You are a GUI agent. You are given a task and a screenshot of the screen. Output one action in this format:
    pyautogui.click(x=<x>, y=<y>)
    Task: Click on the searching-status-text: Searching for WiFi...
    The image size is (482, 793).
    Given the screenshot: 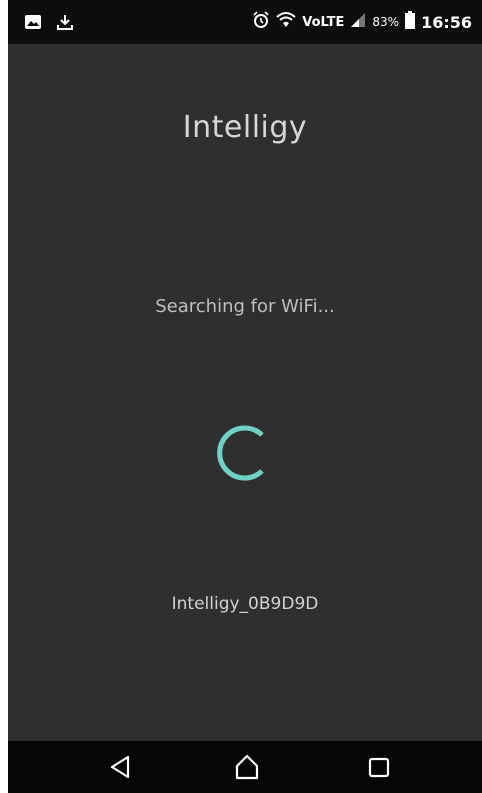 What is the action you would take?
    pyautogui.click(x=245, y=306)
    